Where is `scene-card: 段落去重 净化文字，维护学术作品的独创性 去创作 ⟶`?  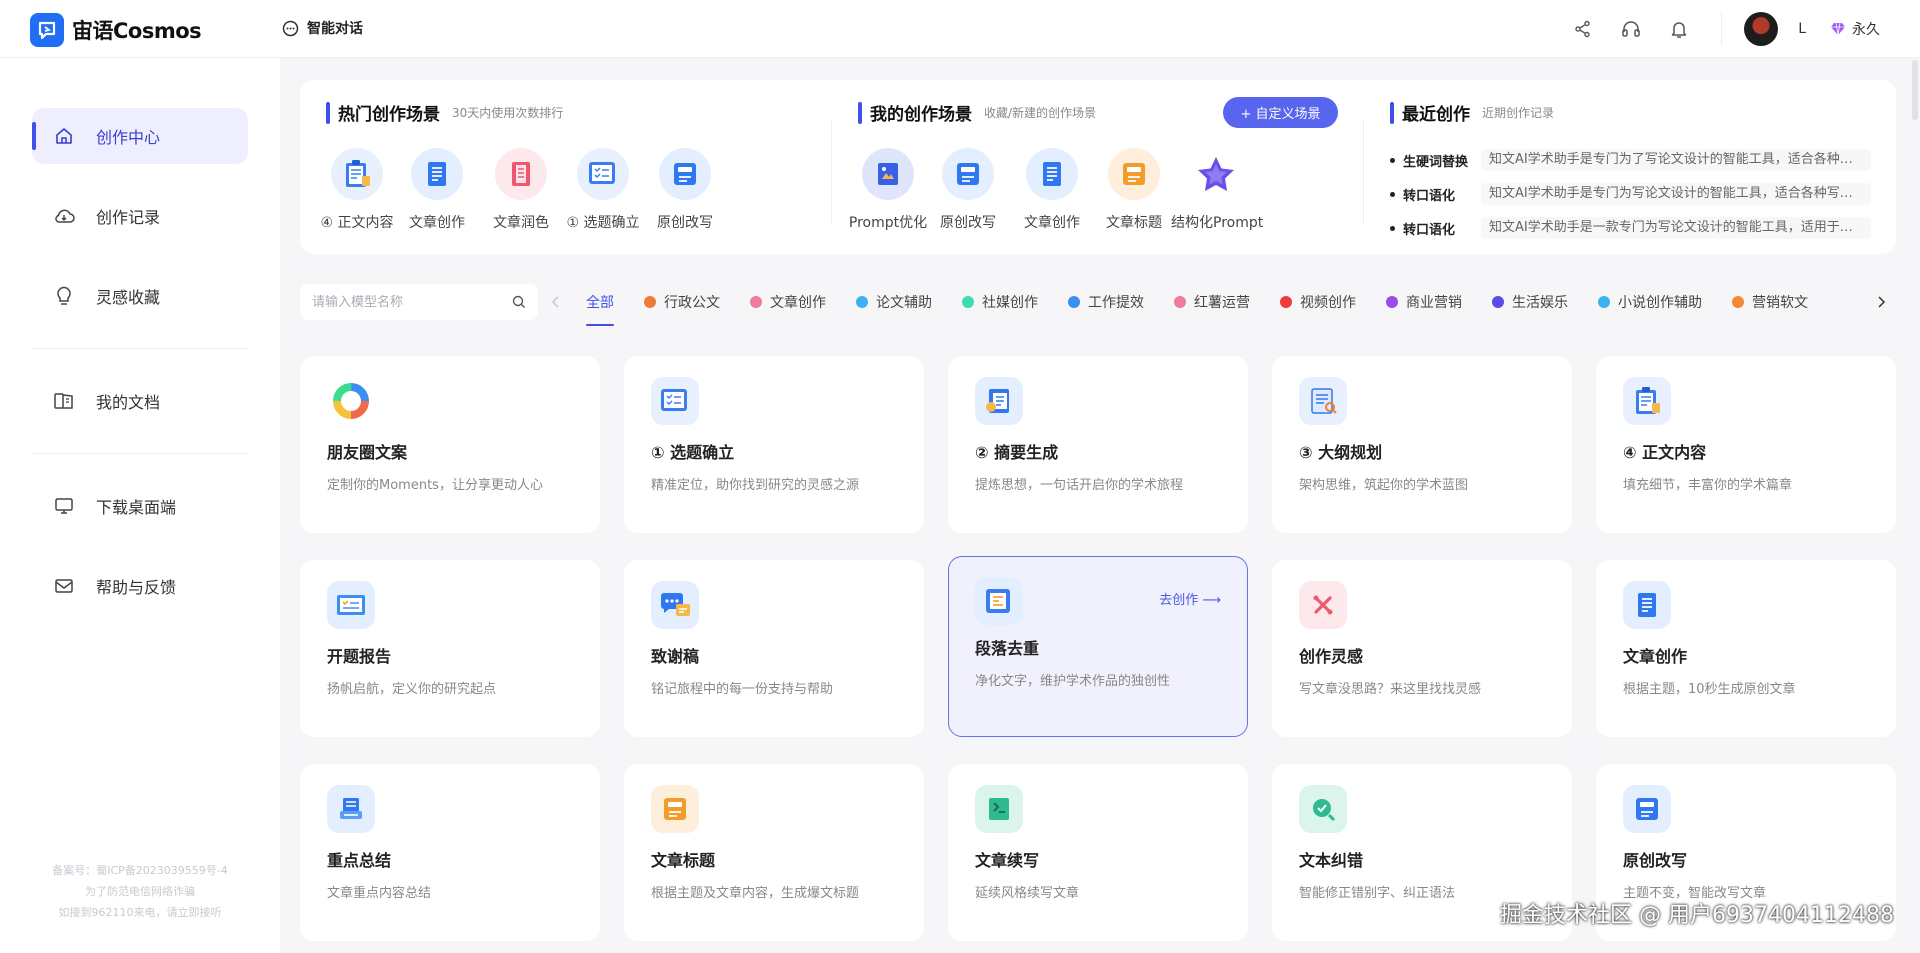 scene-card: 段落去重 净化文字，维护学术作品的独创性 去创作 ⟶ is located at coordinates (1098, 646).